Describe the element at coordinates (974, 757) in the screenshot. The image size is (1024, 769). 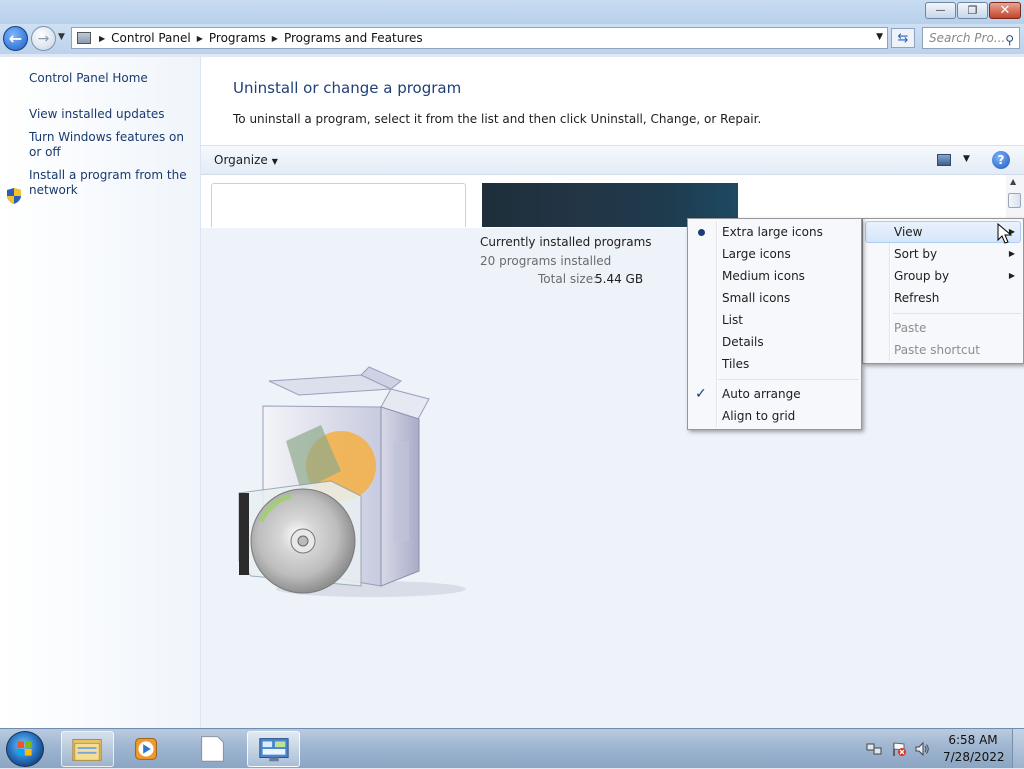
I see `clock-date: 7/28/2022` at that location.